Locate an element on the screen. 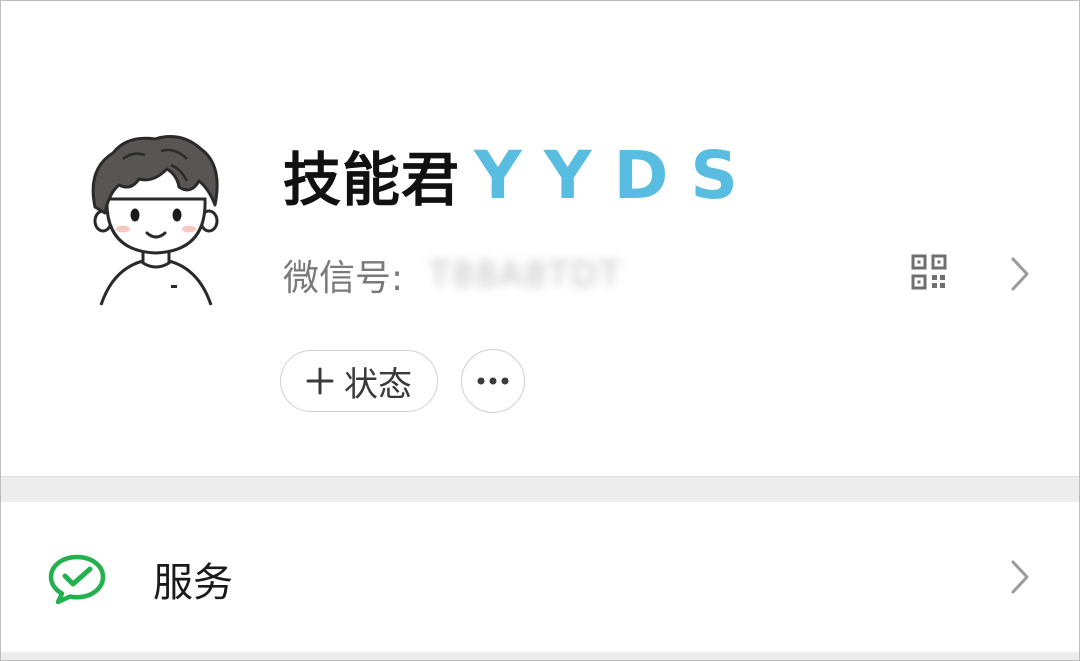 The width and height of the screenshot is (1080, 661). more-dots-icon is located at coordinates (493, 381).